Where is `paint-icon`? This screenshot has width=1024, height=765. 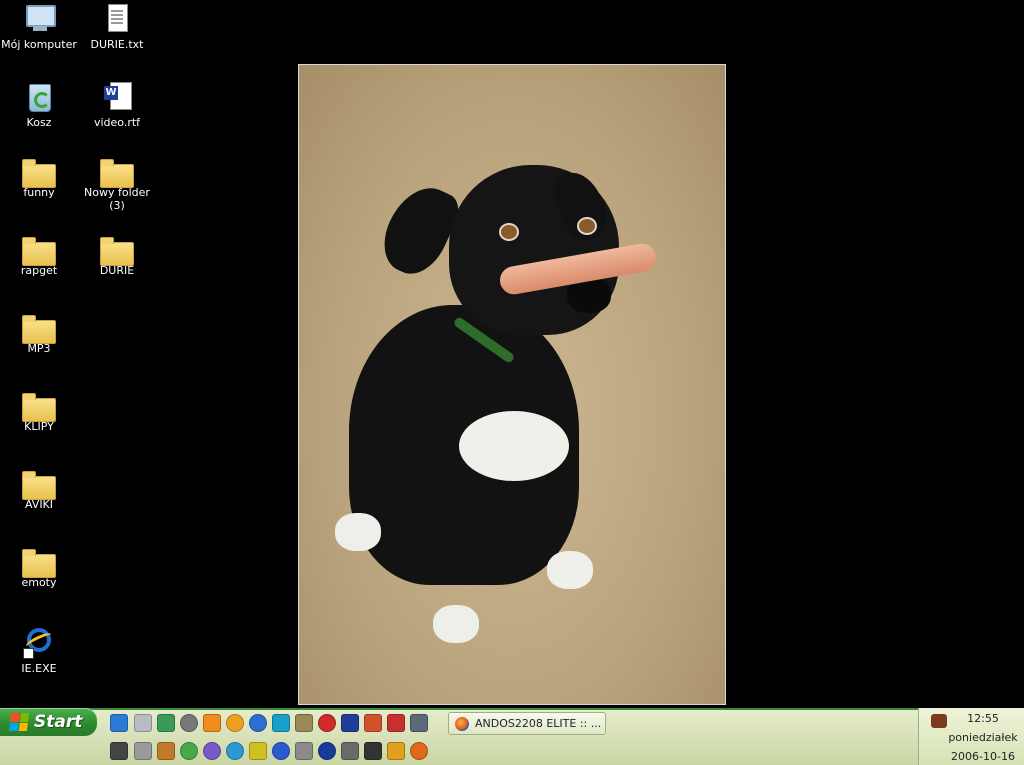 paint-icon is located at coordinates (166, 751).